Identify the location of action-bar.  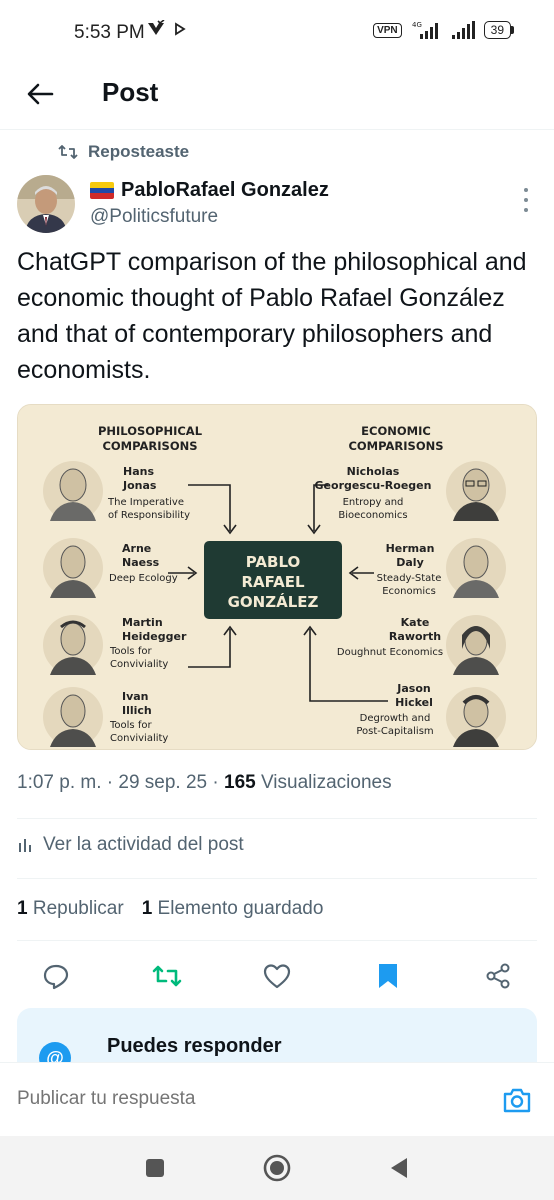
(277, 976).